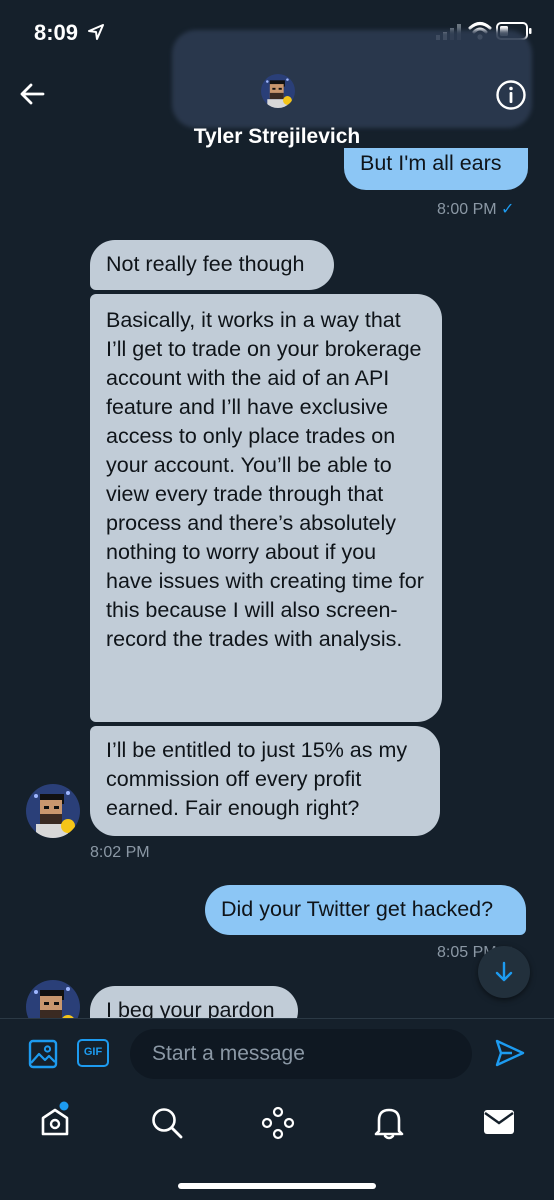 Image resolution: width=554 pixels, height=1200 pixels. Describe the element at coordinates (301, 1054) in the screenshot. I see `message-input` at that location.